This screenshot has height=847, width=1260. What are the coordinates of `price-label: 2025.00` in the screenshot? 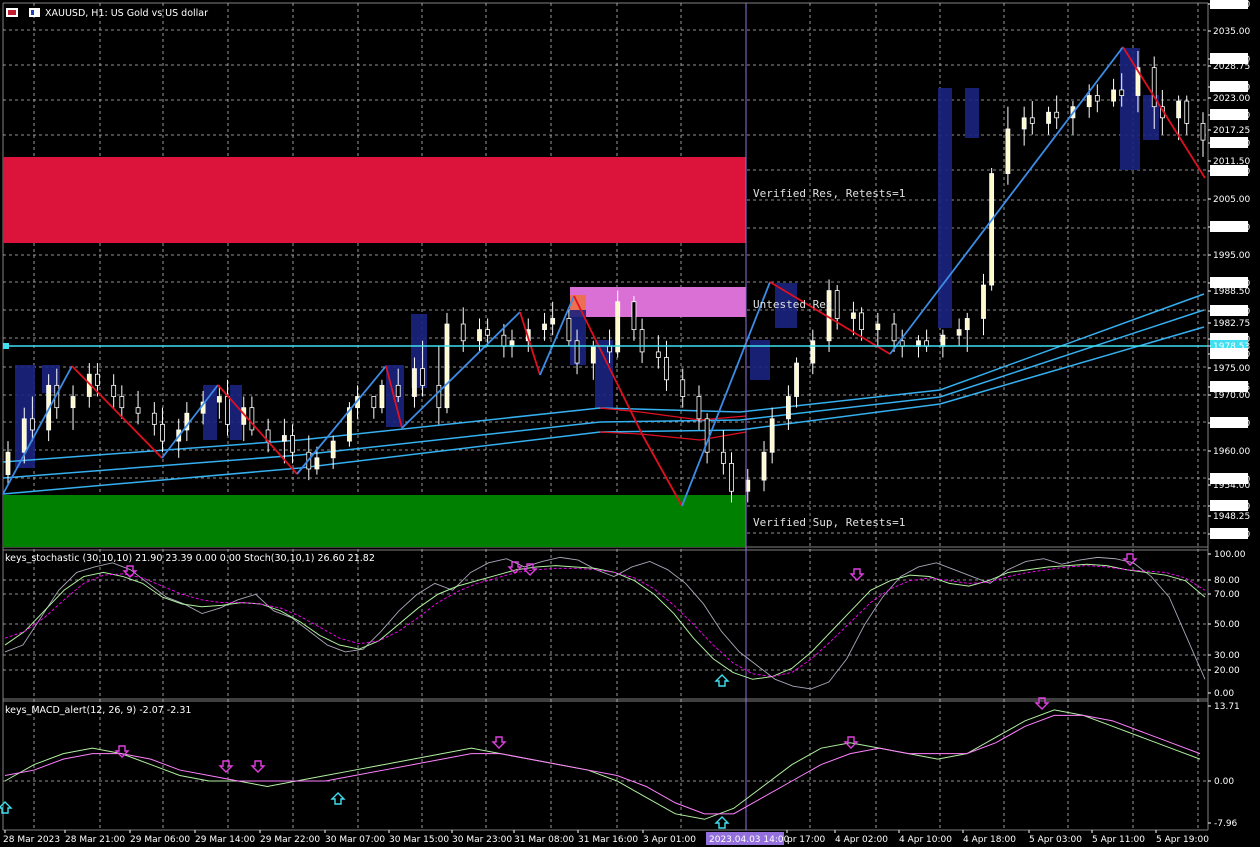 It's located at (1231, 88).